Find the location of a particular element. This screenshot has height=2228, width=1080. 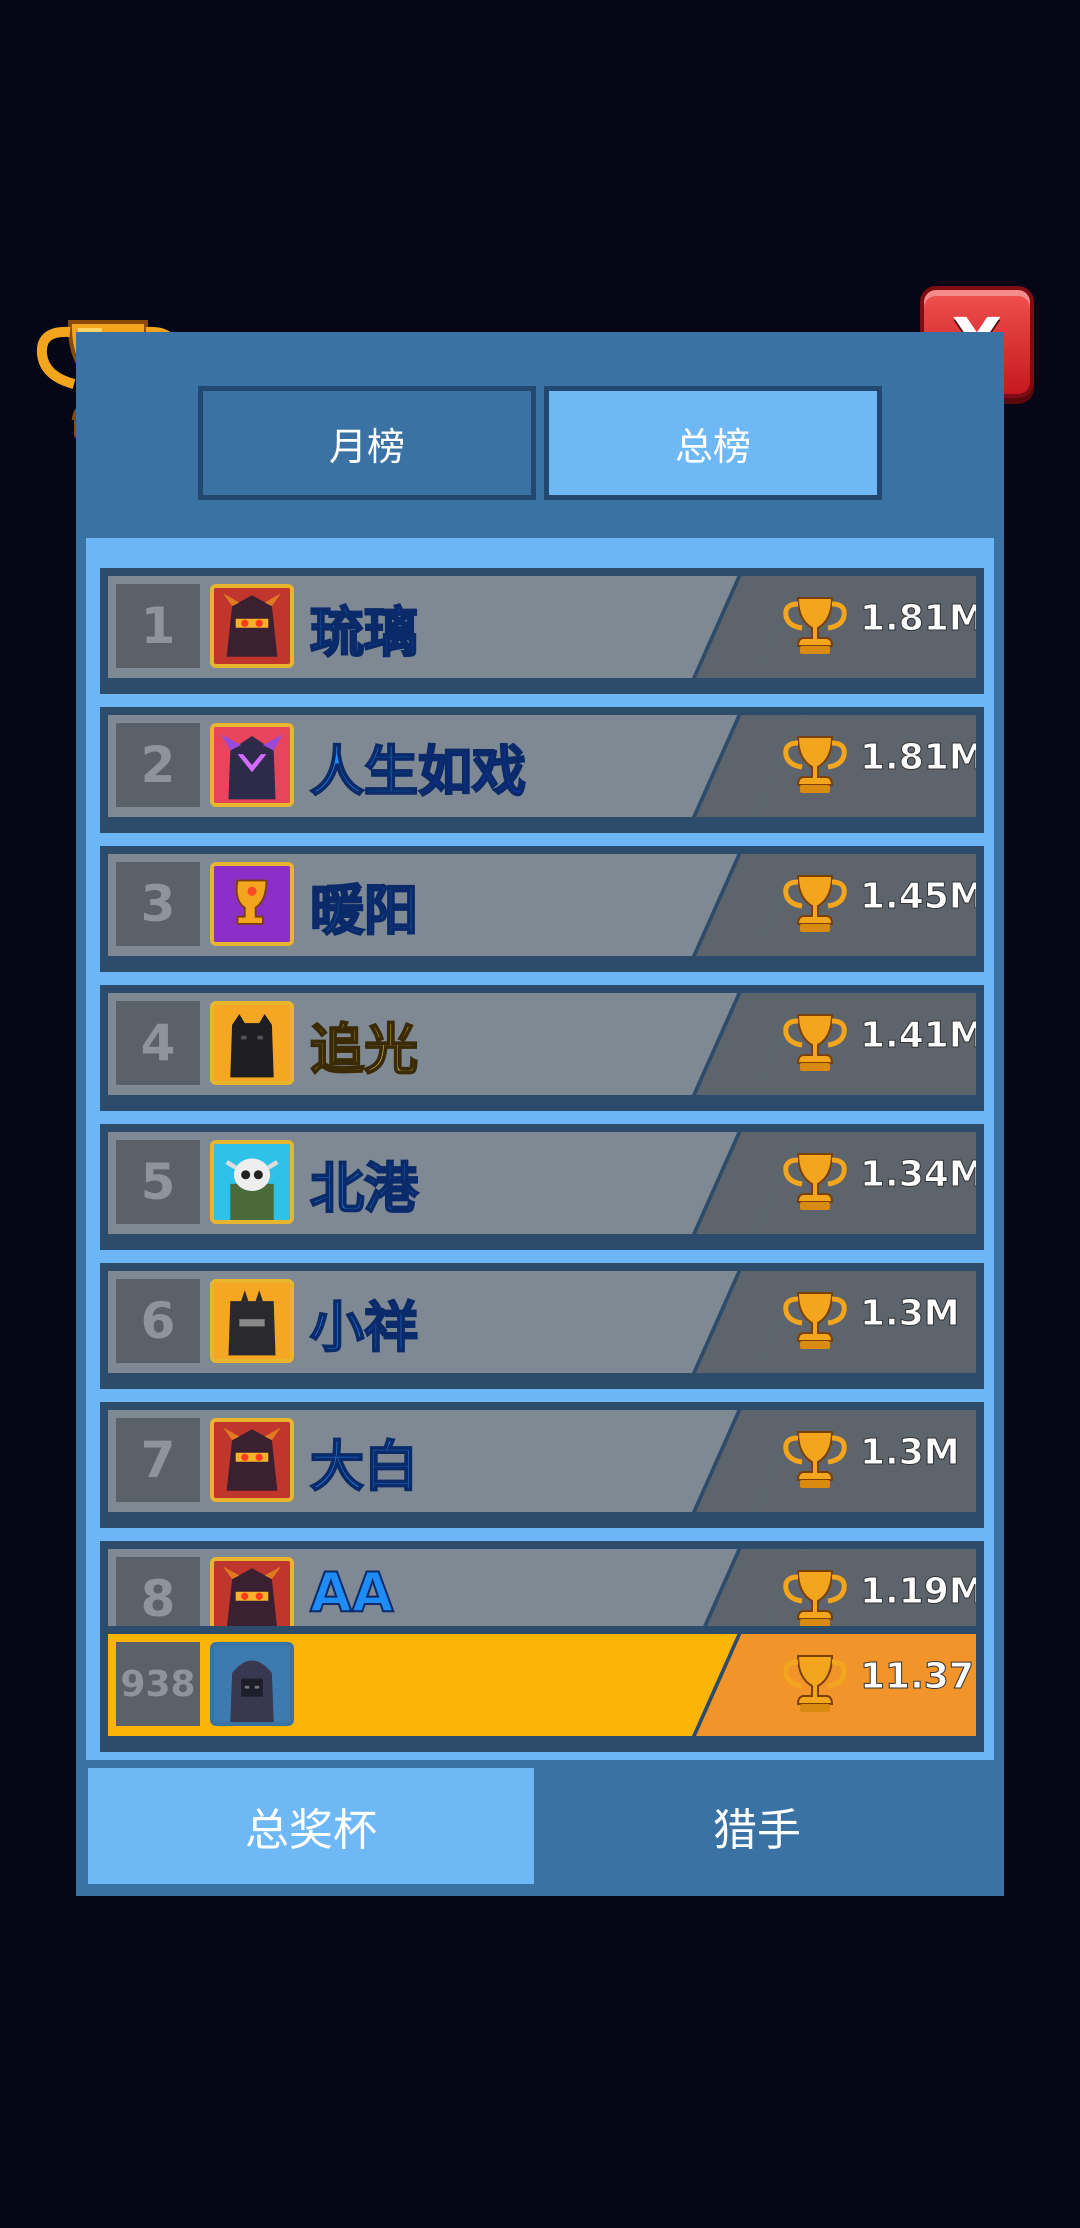

trophy-score: 11.37K is located at coordinates (918, 1677).